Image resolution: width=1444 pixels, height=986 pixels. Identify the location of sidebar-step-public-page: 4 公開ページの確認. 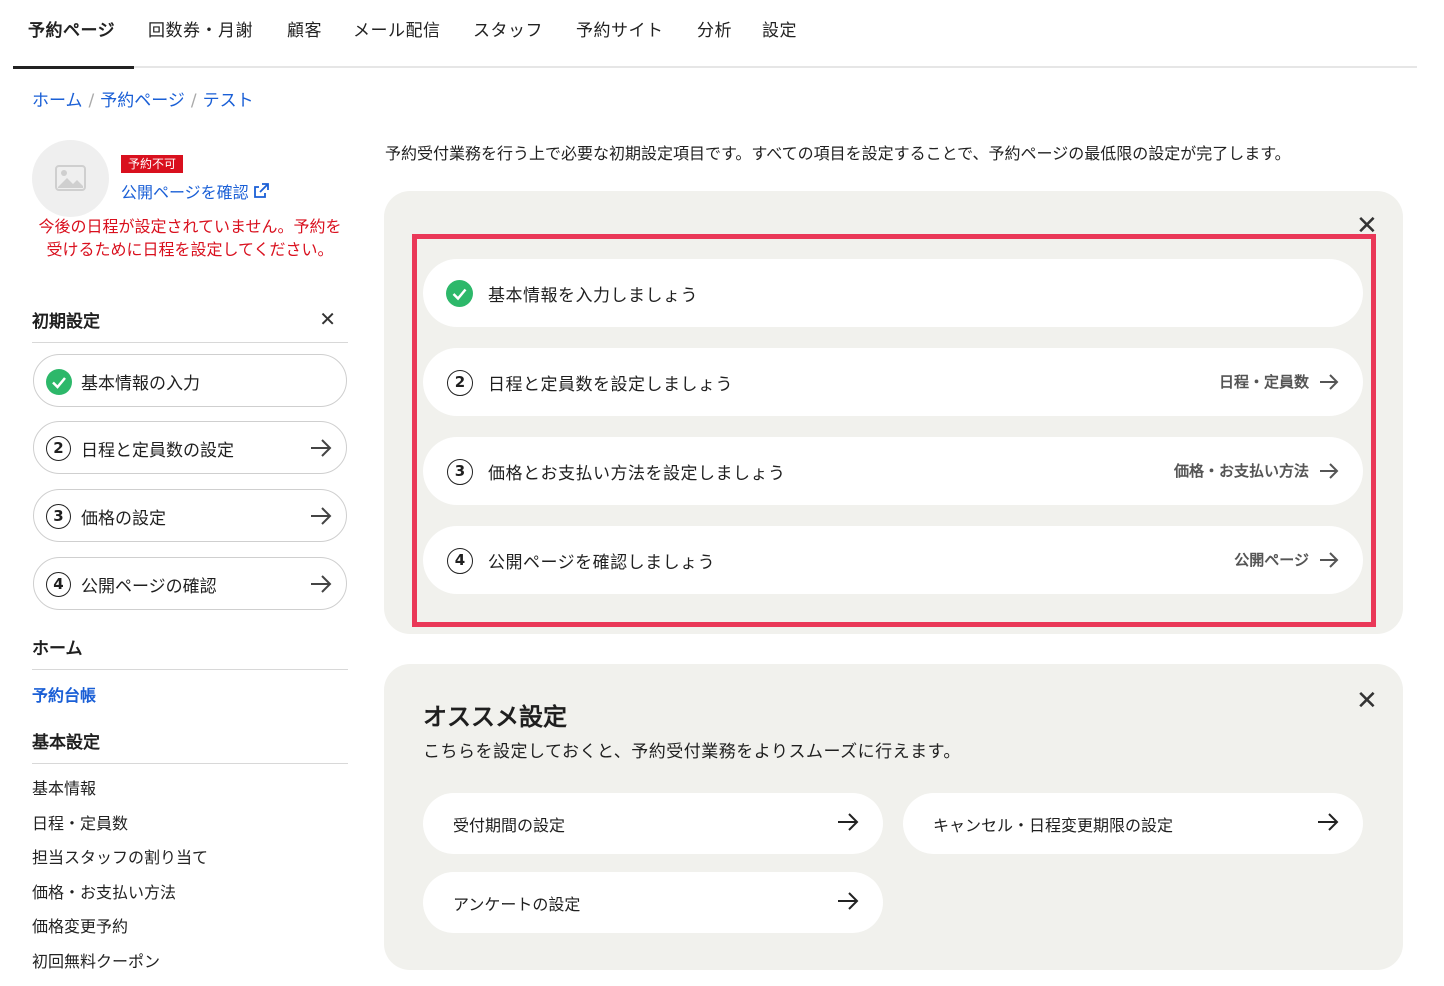
(190, 583).